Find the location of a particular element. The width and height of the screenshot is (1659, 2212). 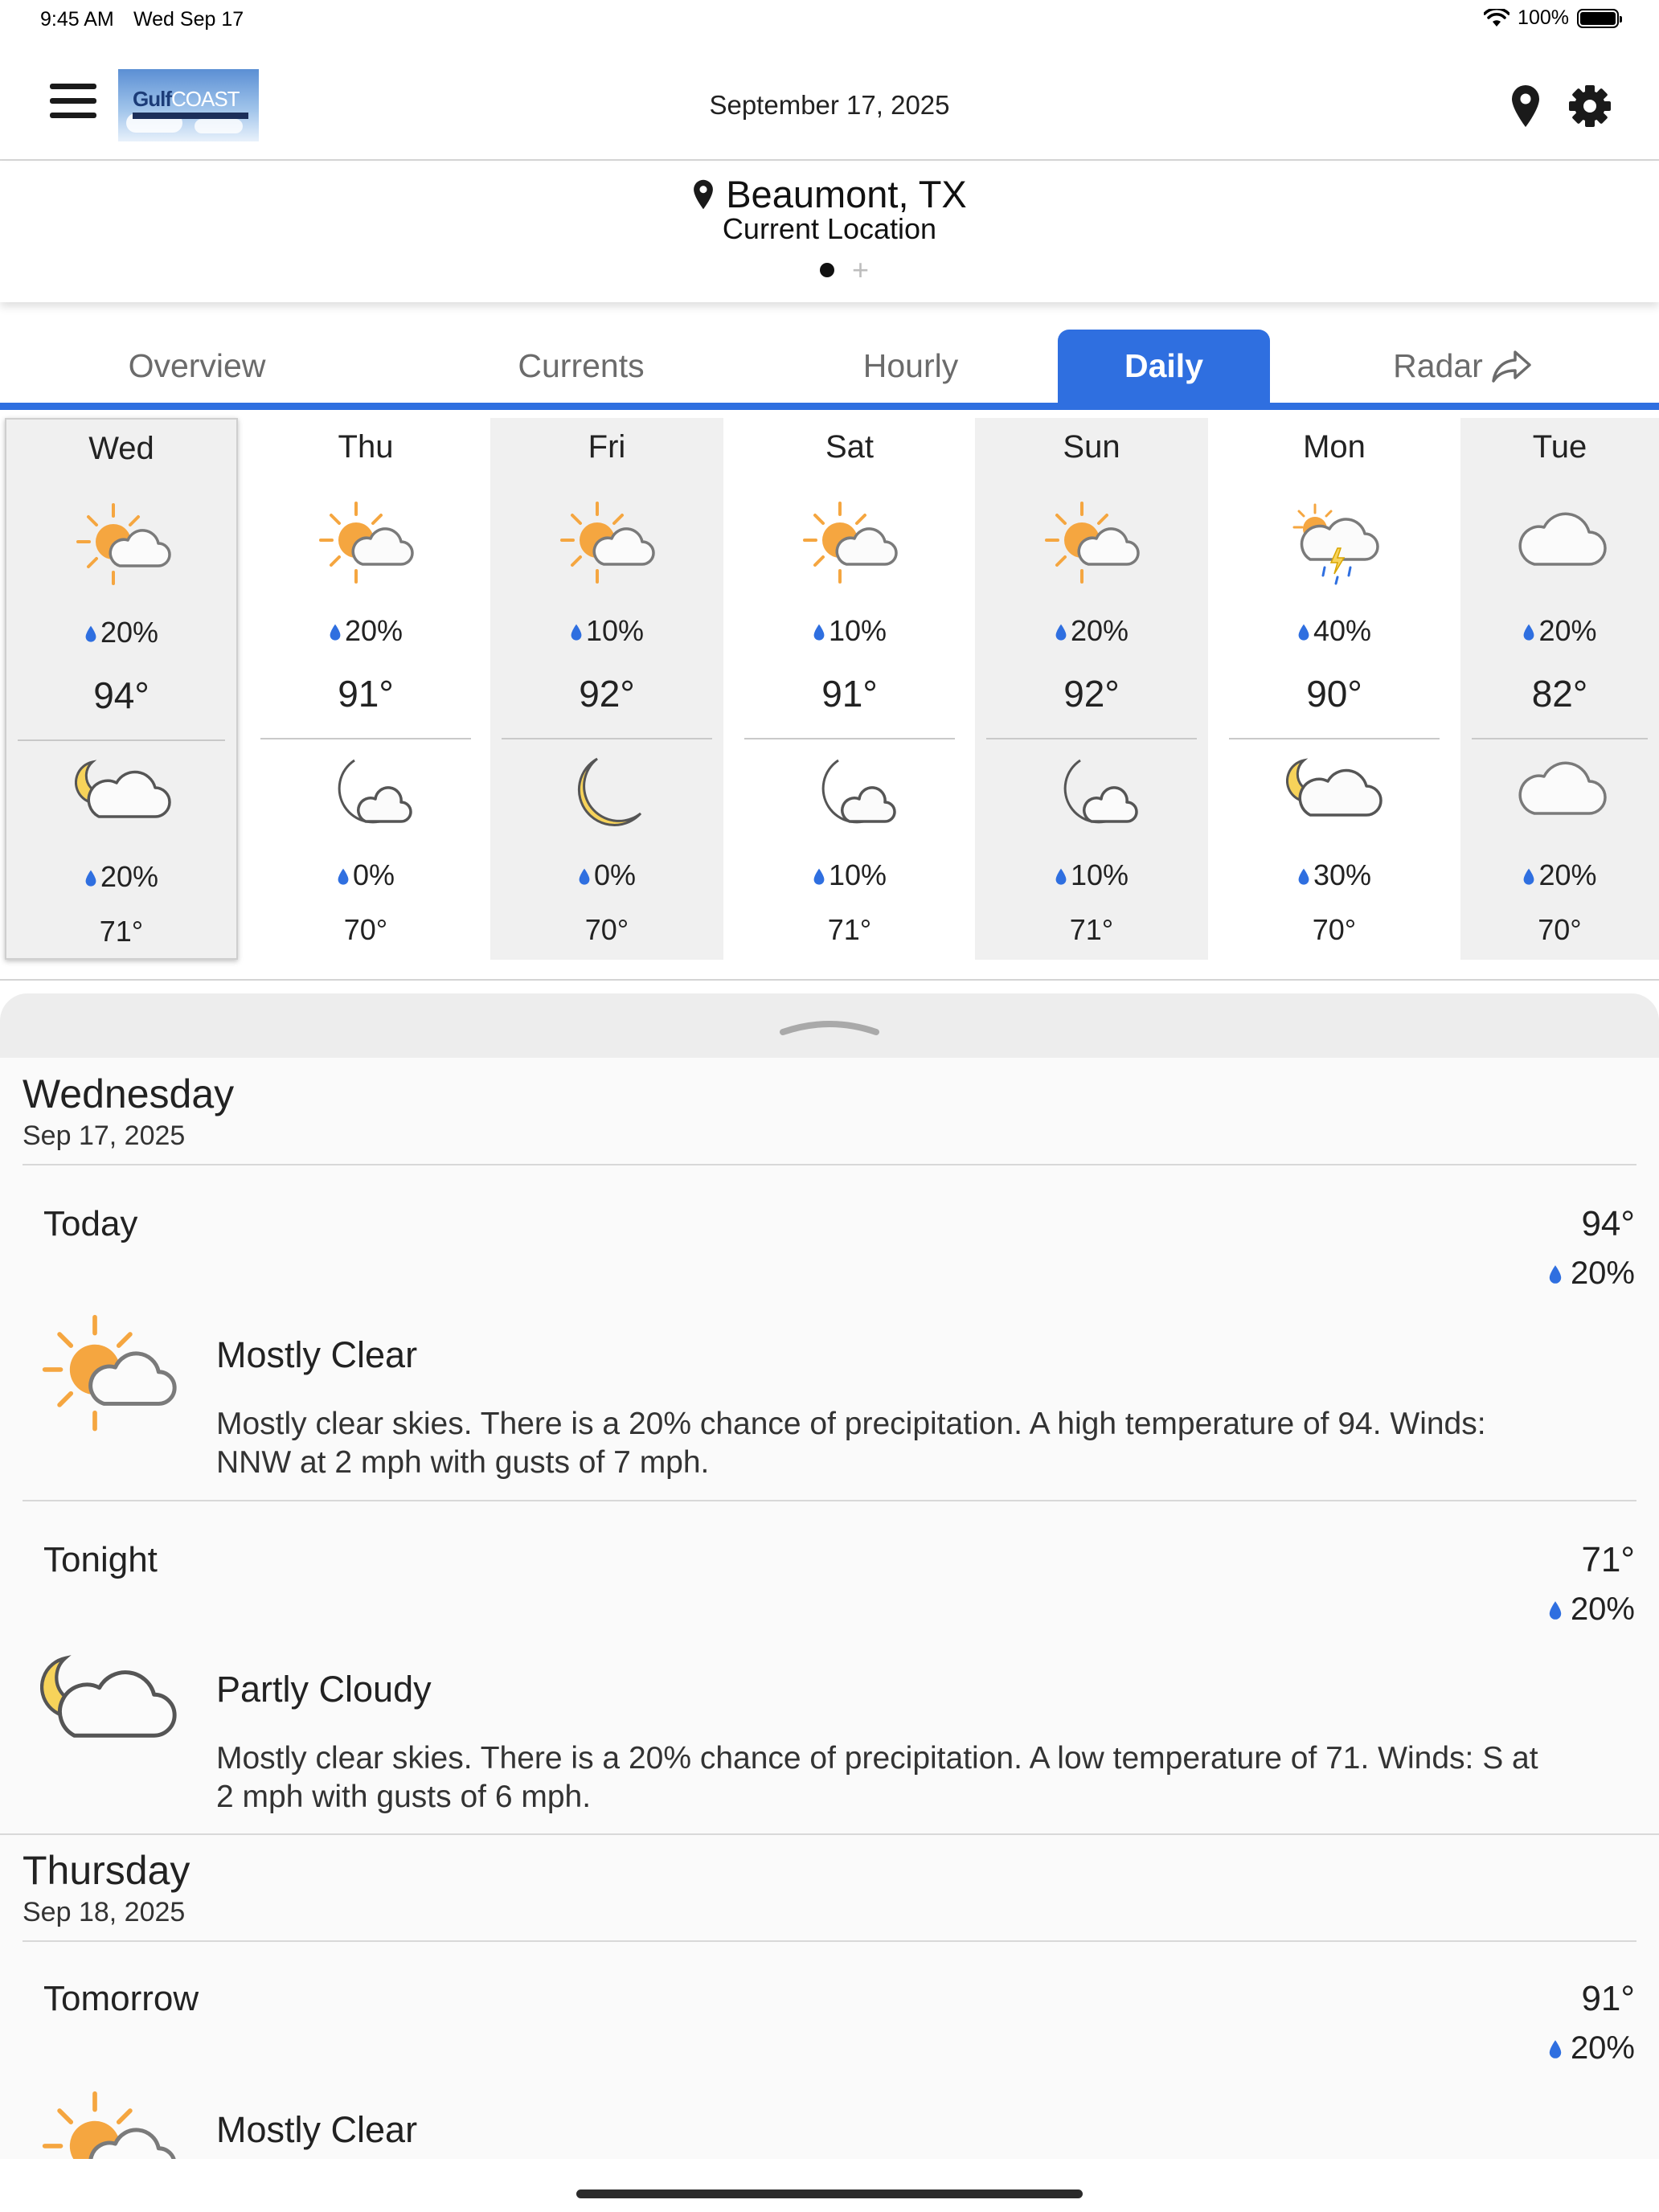

period-name: Tonight is located at coordinates (100, 1559).